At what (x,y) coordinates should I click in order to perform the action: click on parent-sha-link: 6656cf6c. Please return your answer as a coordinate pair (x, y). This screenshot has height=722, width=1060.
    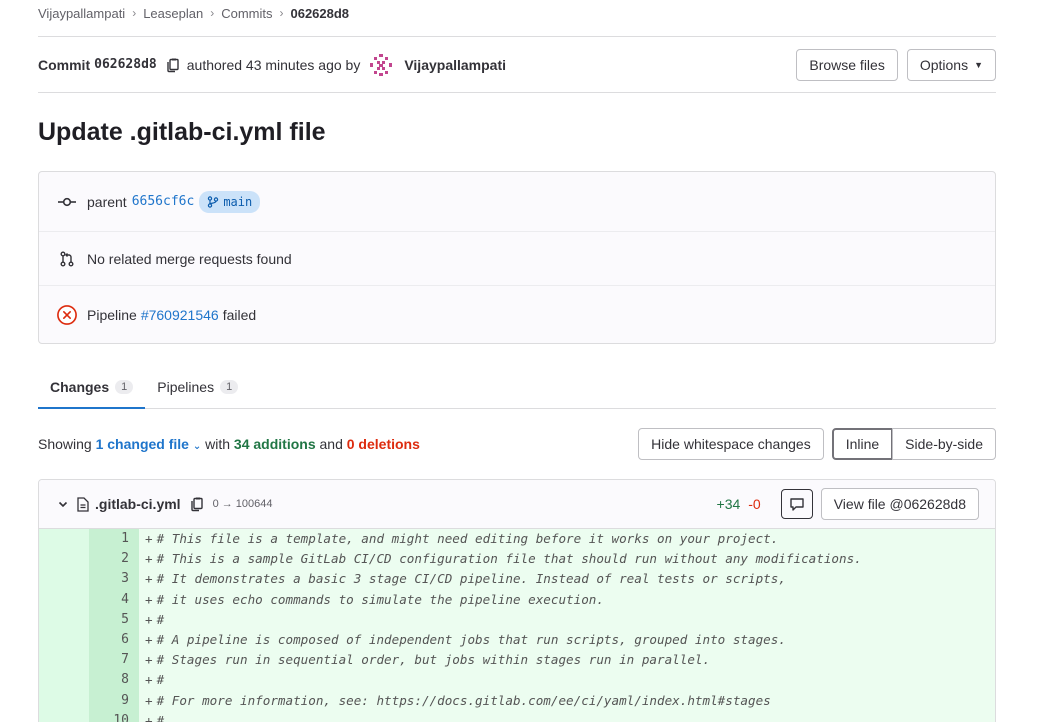
    Looking at the image, I should click on (163, 201).